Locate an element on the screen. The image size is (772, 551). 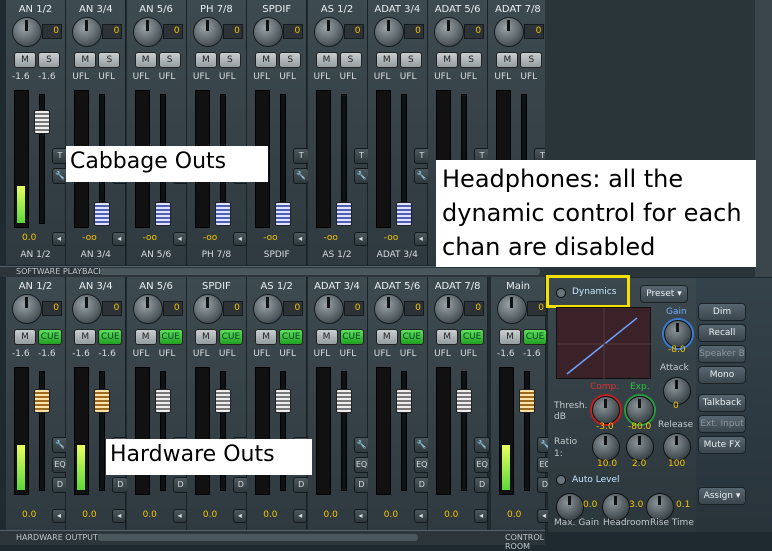
eq-button: EQ is located at coordinates (482, 465).